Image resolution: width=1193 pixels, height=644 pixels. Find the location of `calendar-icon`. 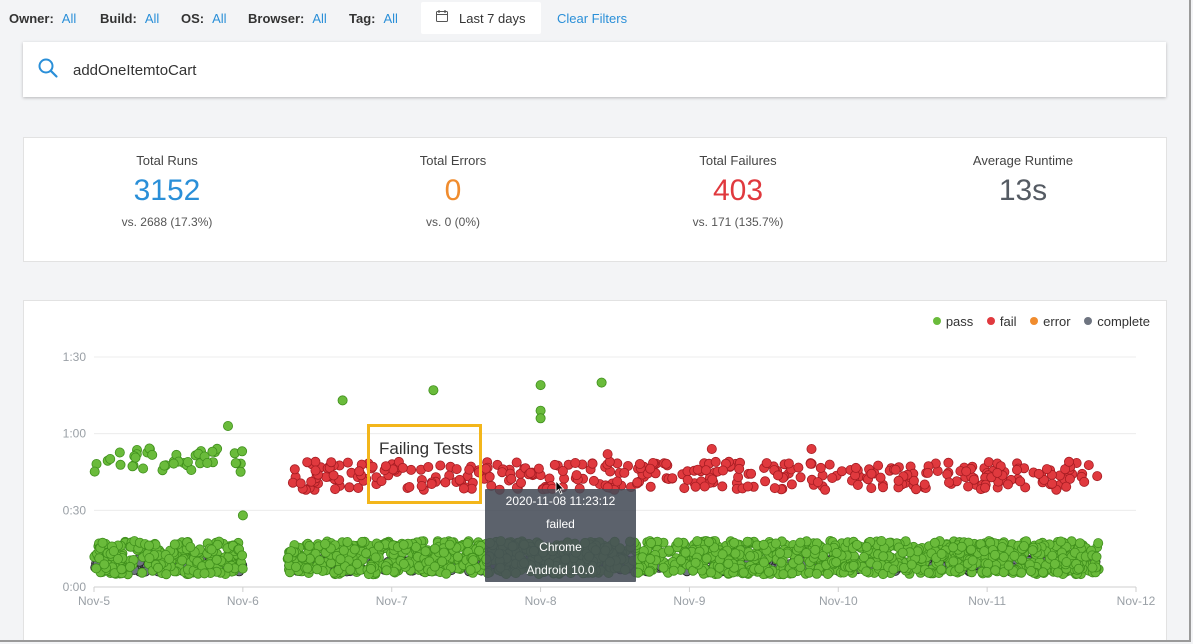

calendar-icon is located at coordinates (442, 16).